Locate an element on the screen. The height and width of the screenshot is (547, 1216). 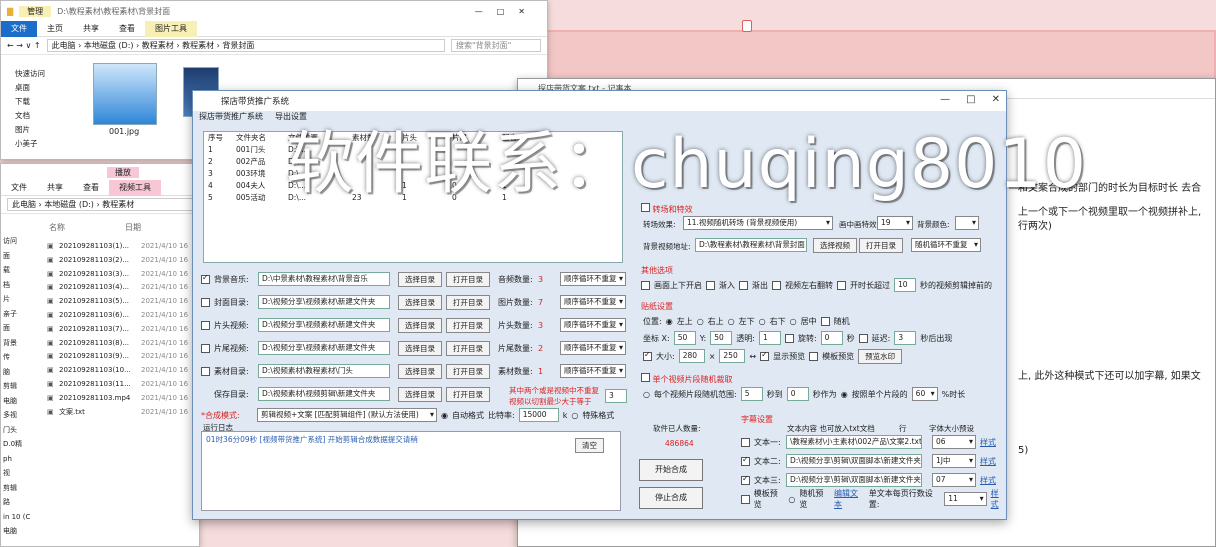
template-preview-checkbox is located at coordinates (814, 356).